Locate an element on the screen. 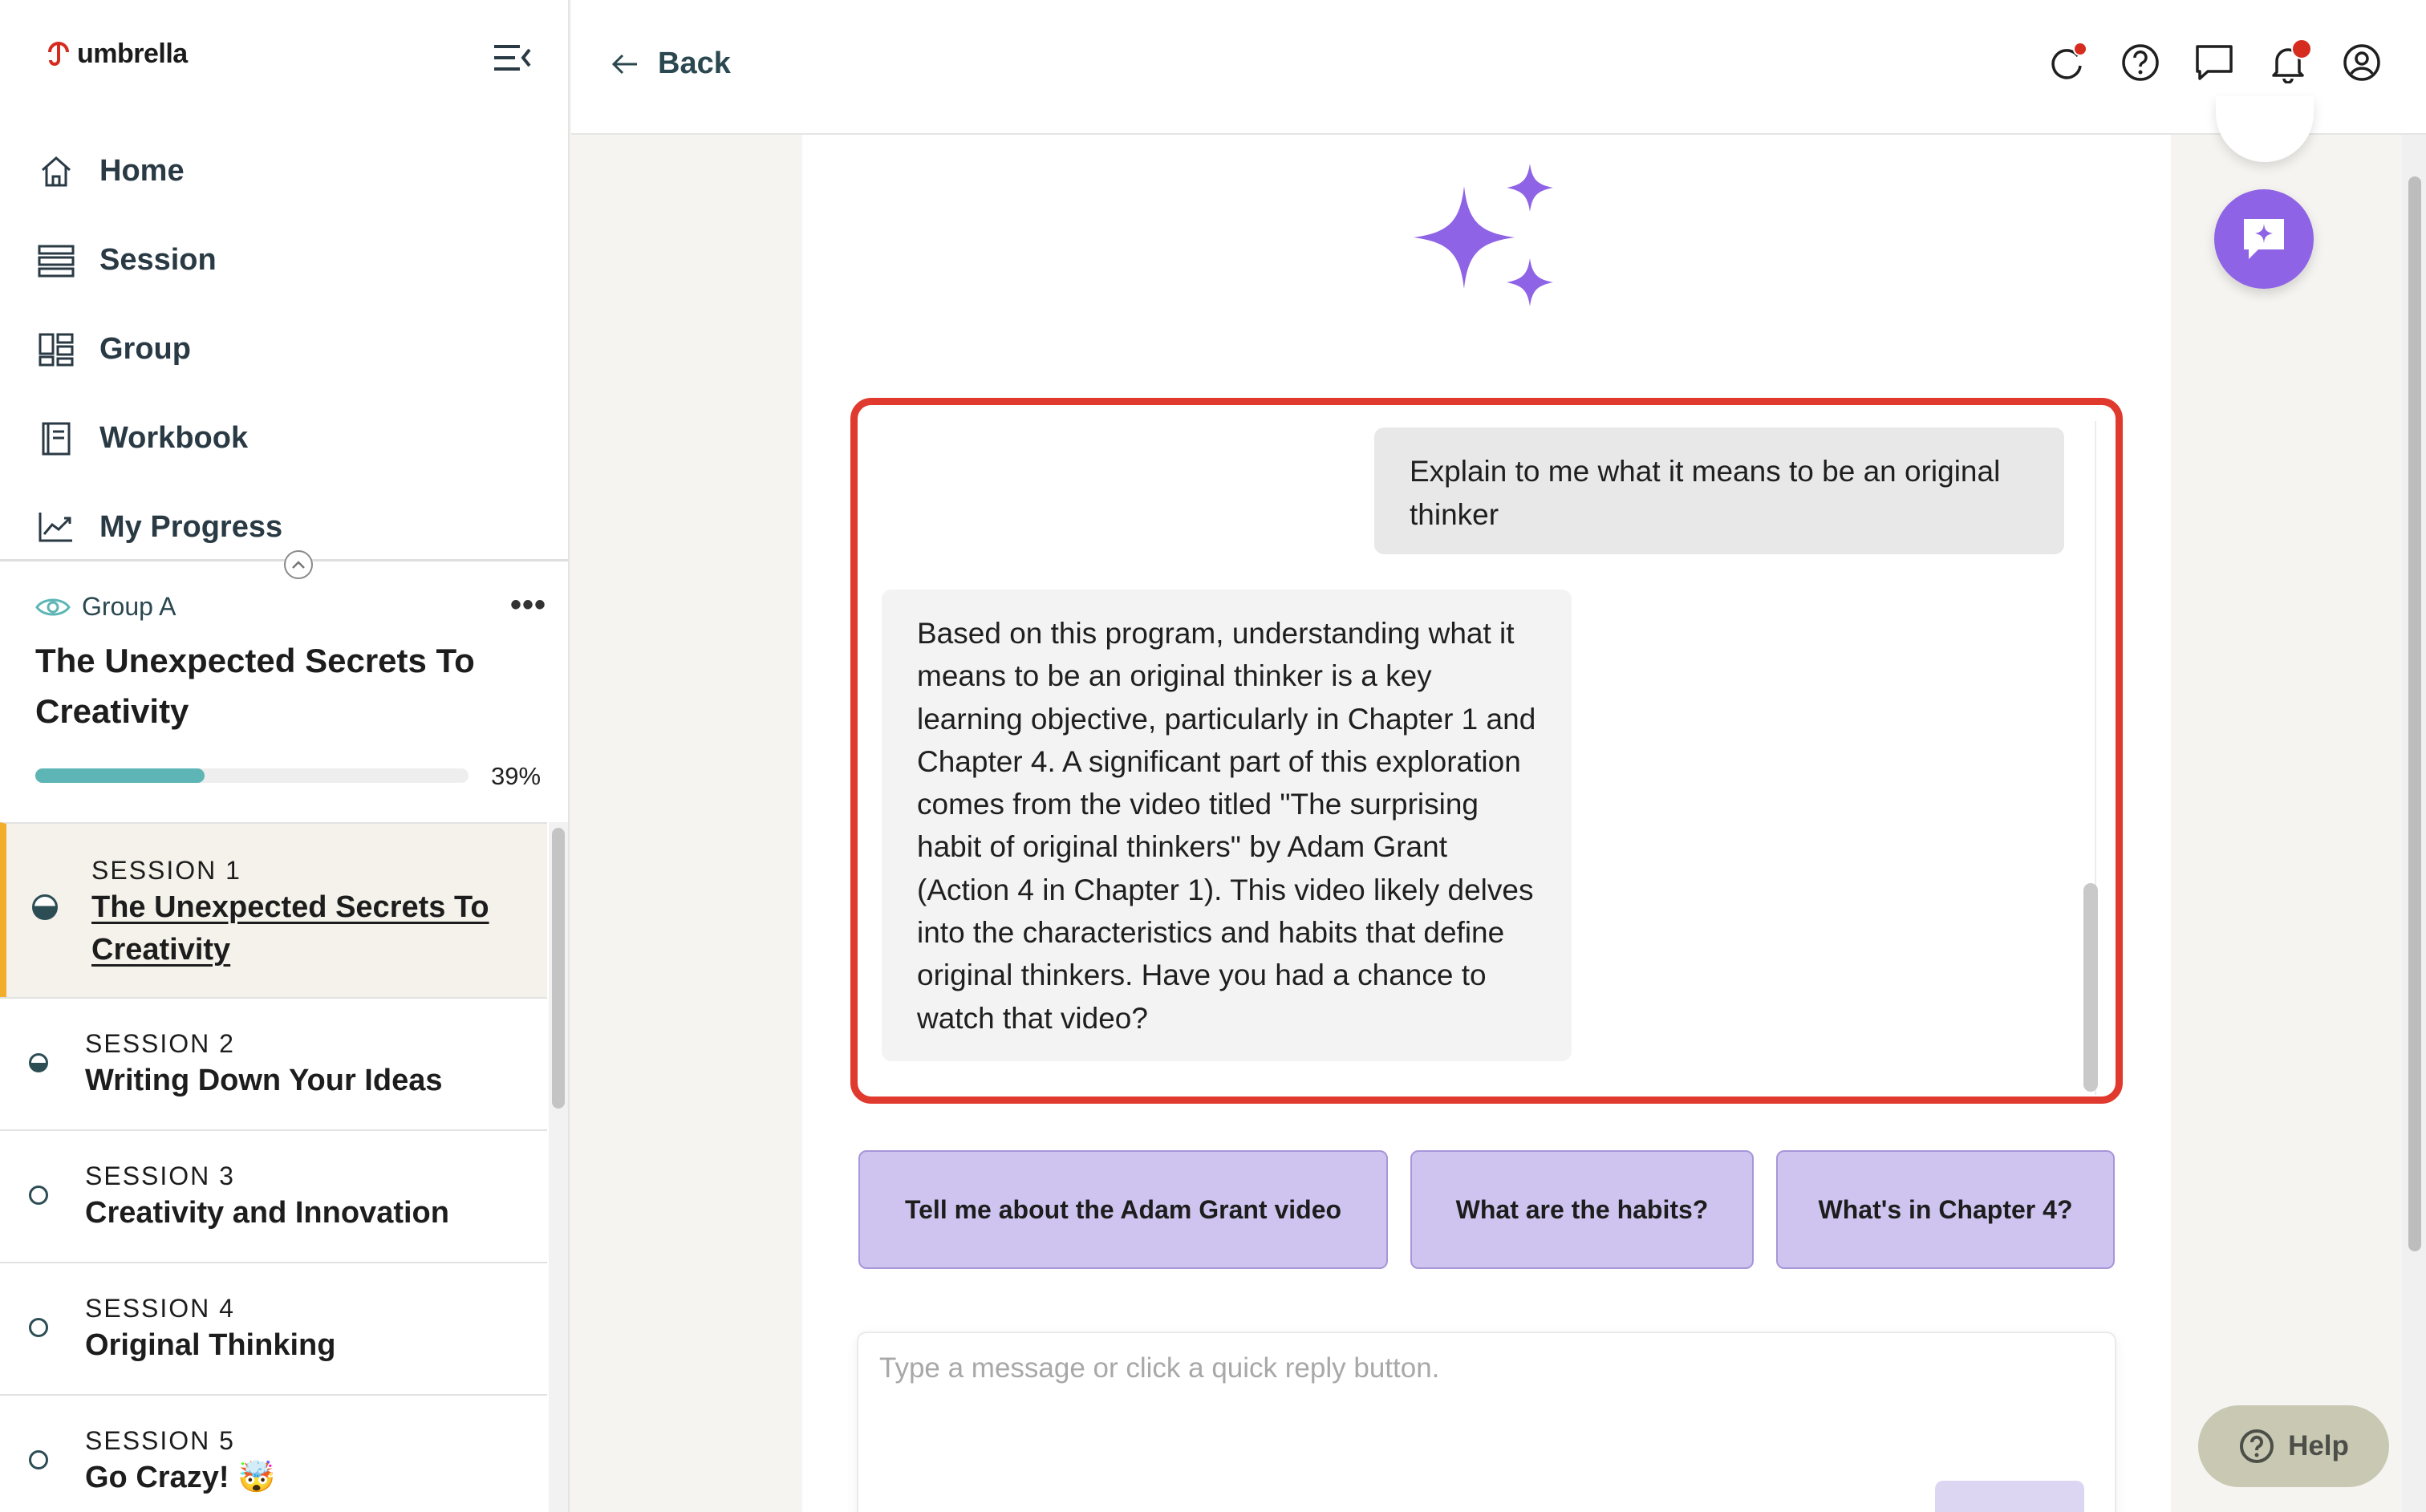 This screenshot has height=1512, width=2426. notification-dot is located at coordinates (2301, 49).